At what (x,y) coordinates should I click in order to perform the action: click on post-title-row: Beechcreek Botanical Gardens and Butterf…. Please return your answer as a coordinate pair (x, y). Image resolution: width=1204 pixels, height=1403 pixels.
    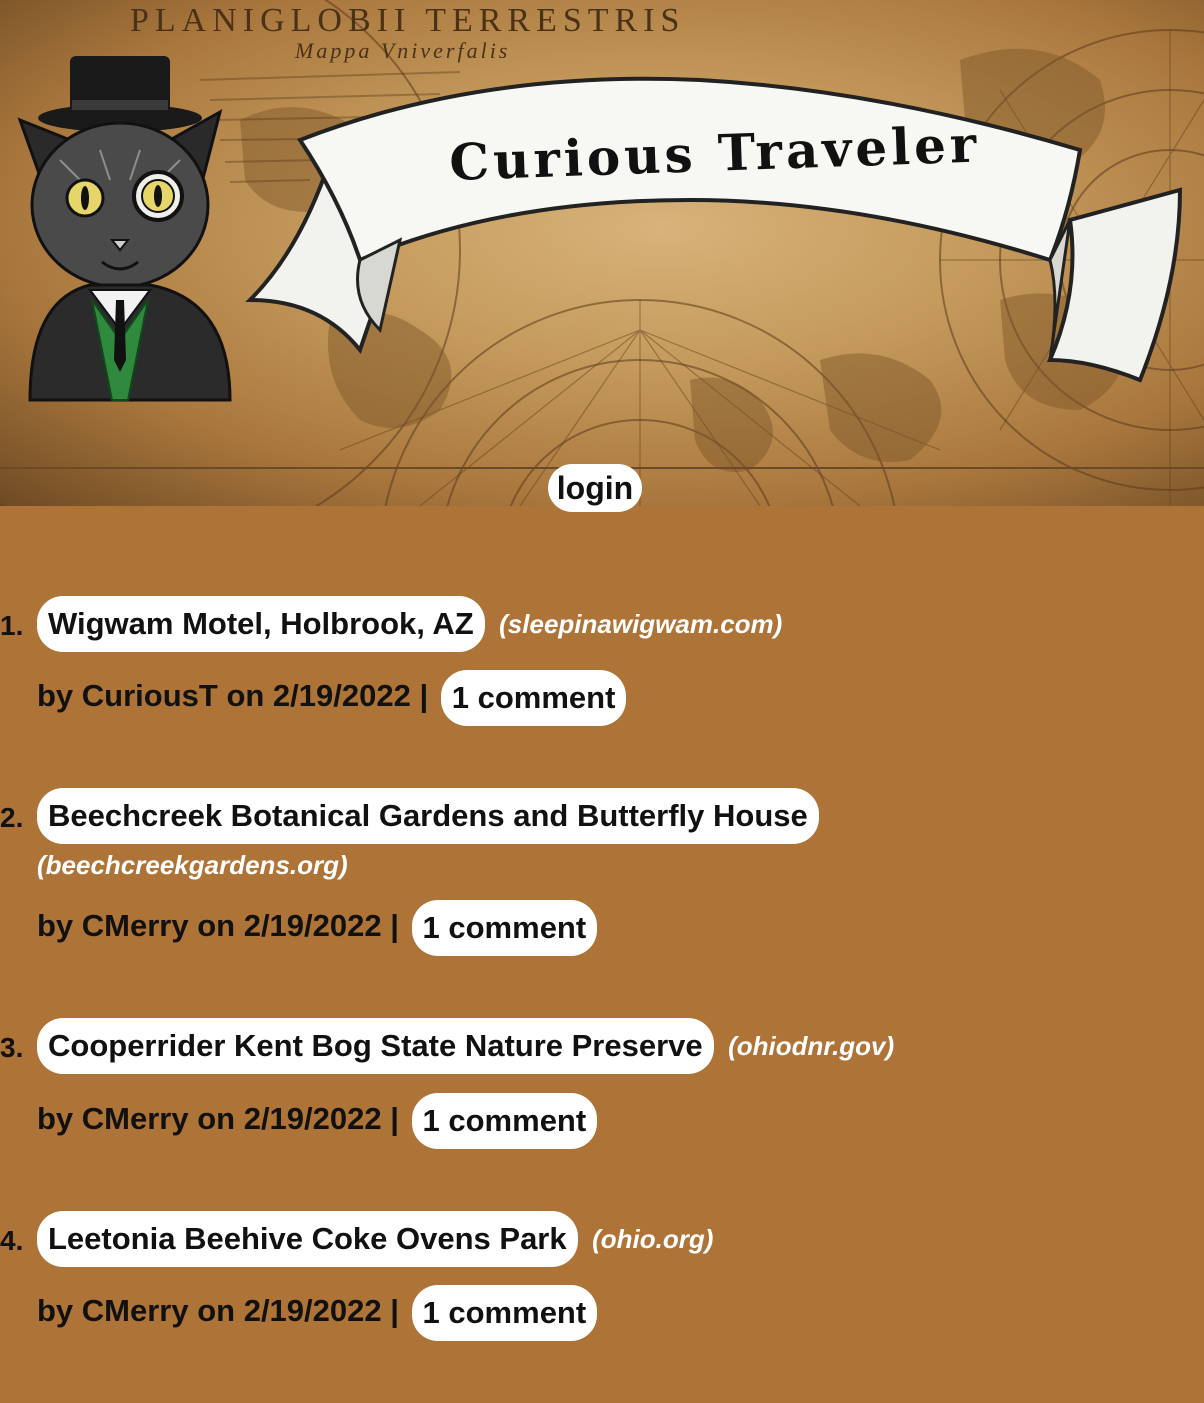
    Looking at the image, I should click on (602, 837).